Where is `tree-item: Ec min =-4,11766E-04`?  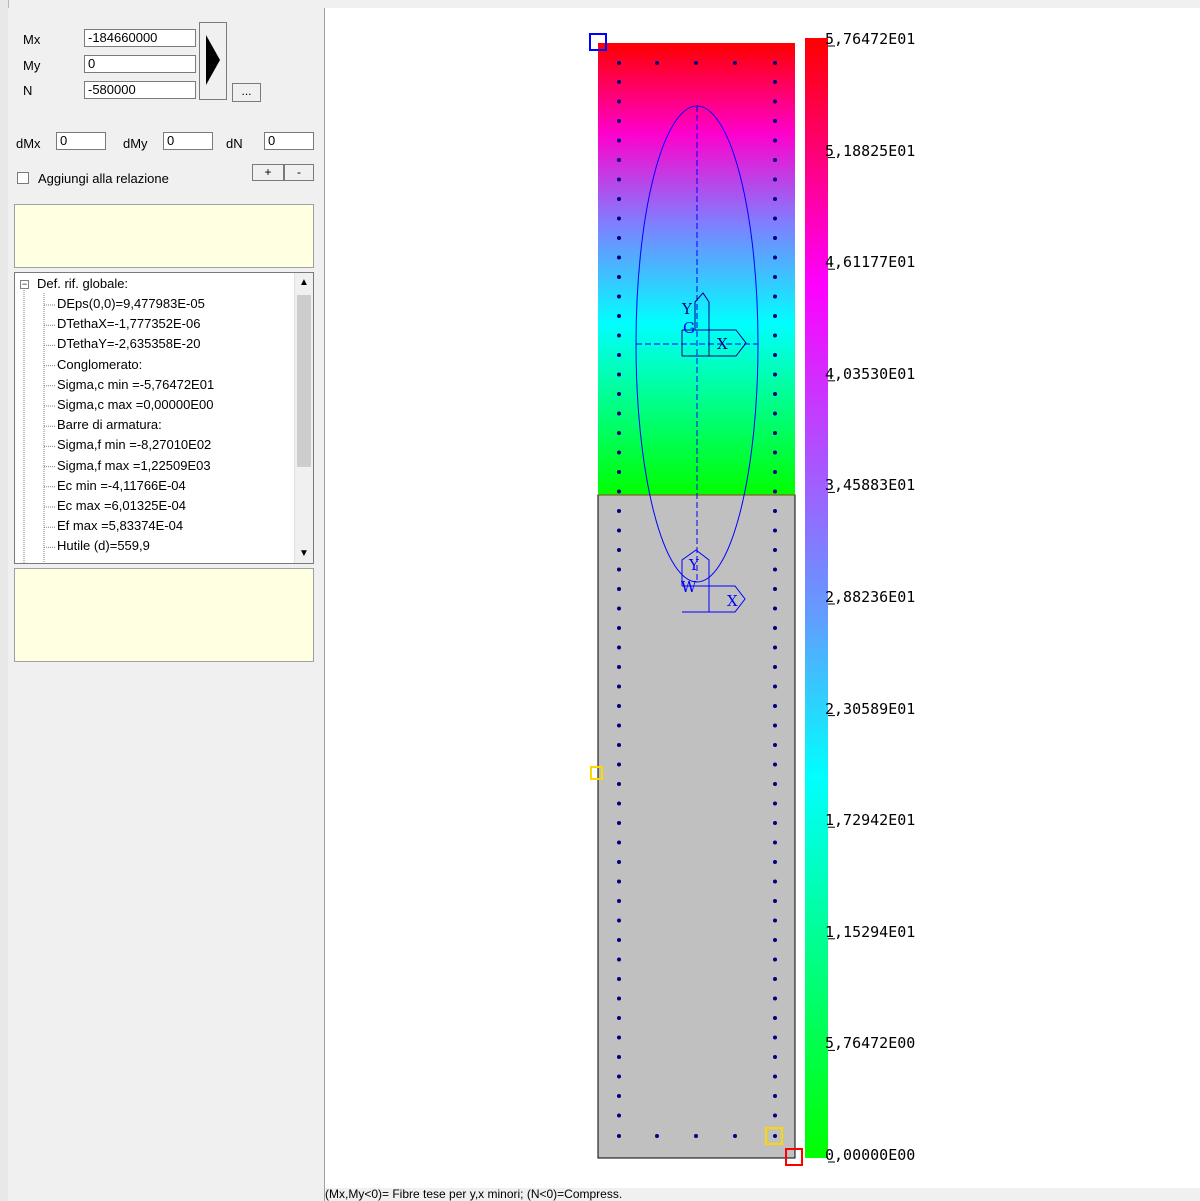 tree-item: Ec min =-4,11766E-04 is located at coordinates (121, 486).